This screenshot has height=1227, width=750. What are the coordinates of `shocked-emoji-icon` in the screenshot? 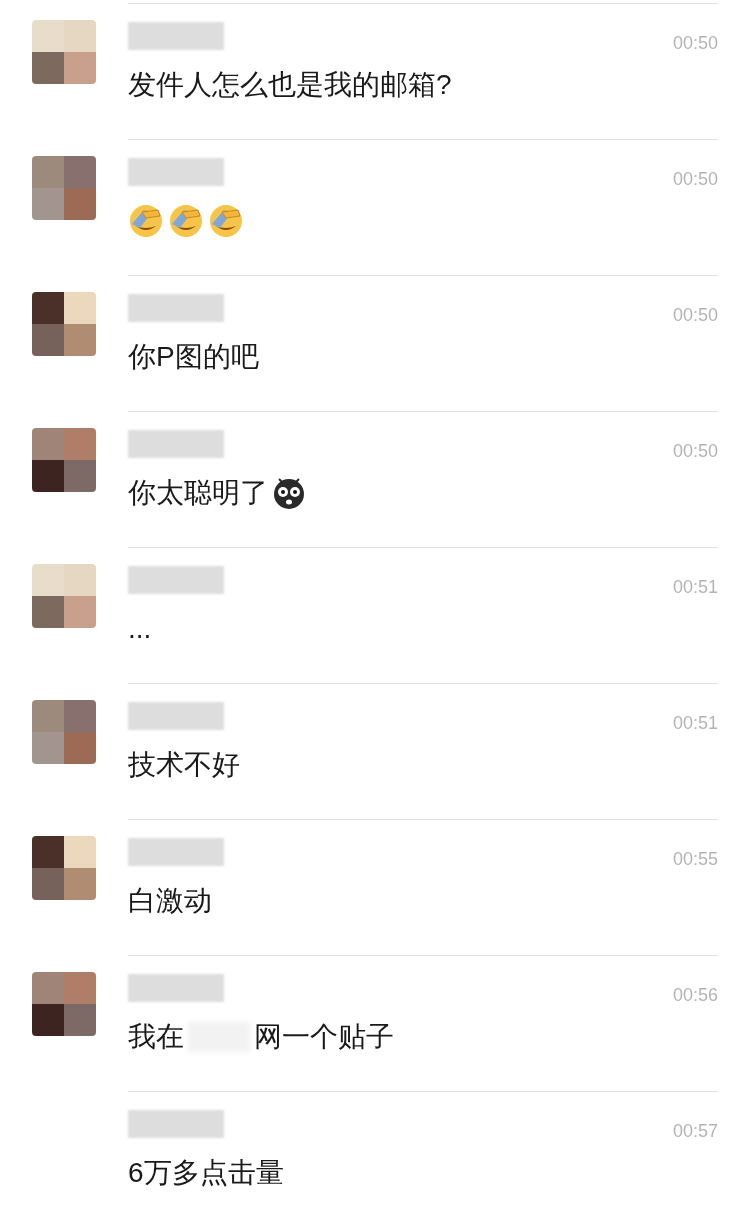 It's located at (289, 493).